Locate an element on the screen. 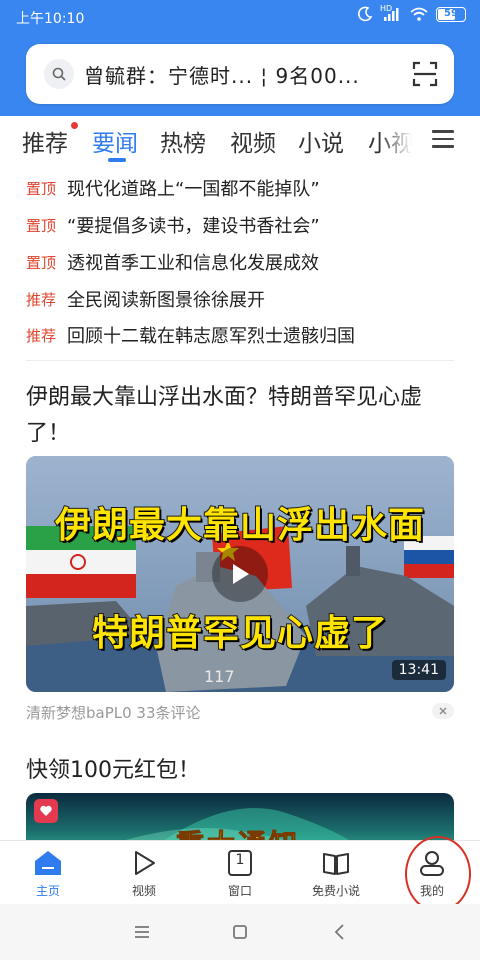  headline-item: 推荐 回顾十二载在韩志愿军烈士遗骸归国 is located at coordinates (190, 335).